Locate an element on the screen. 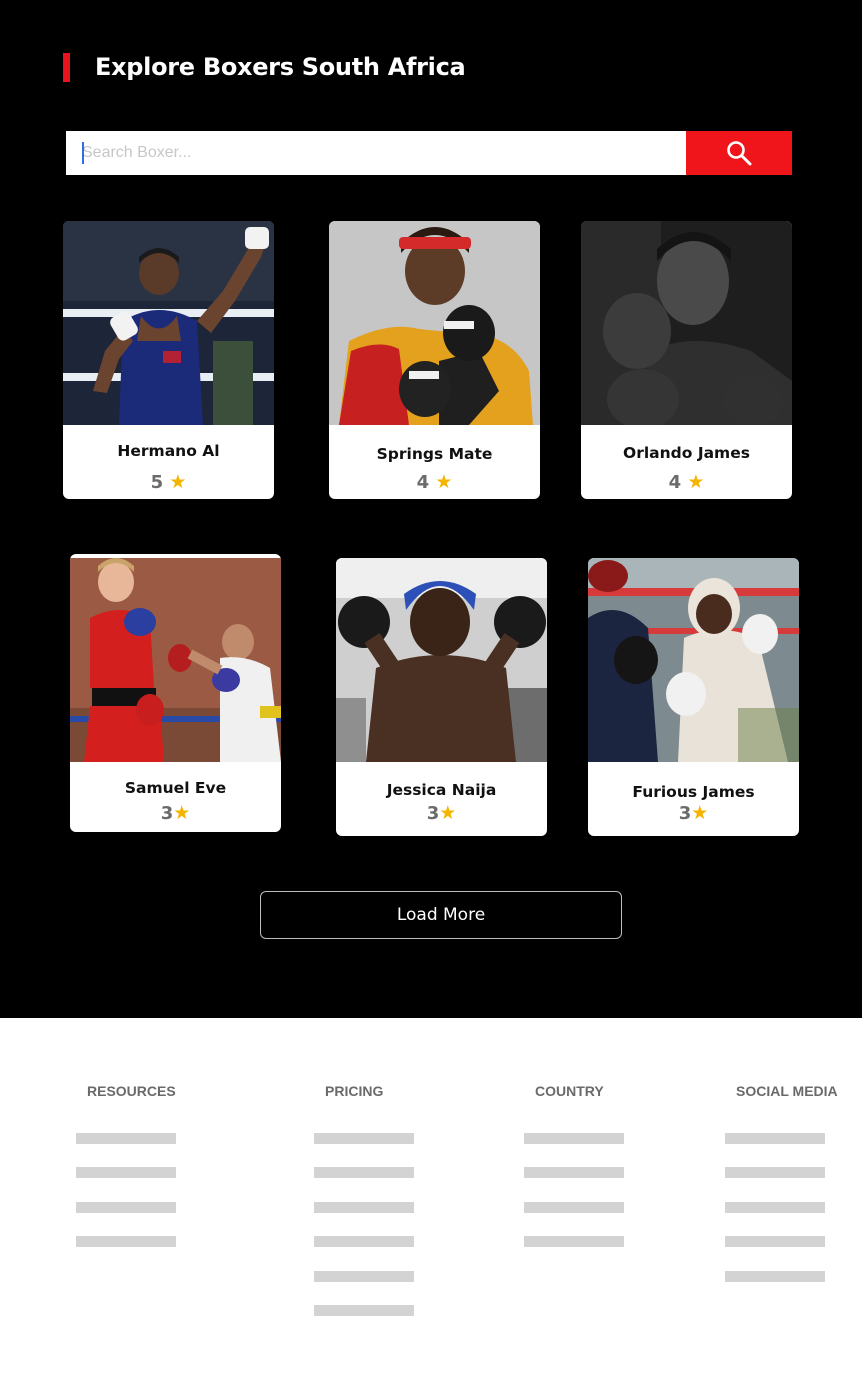 This screenshot has height=1374, width=862. boxer-card: Hermano Al 5 ★ is located at coordinates (168, 360).